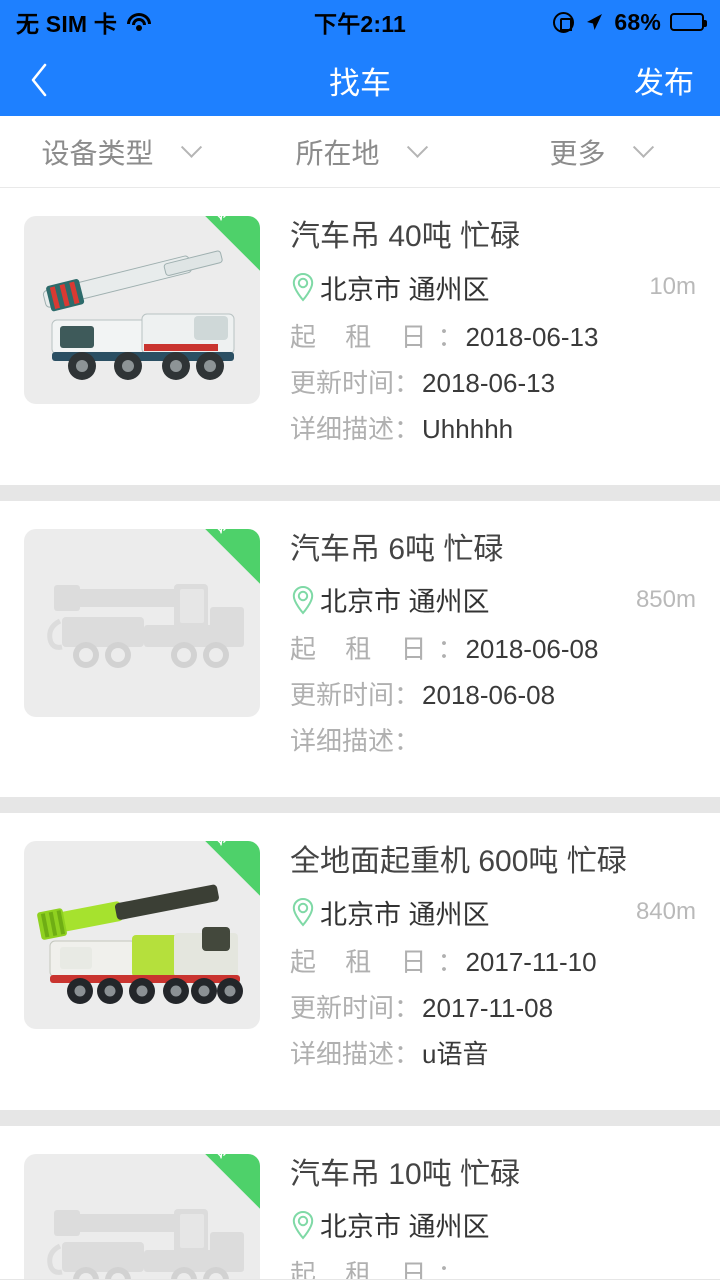 The height and width of the screenshot is (1280, 720). I want to click on back-button, so click(49, 80).